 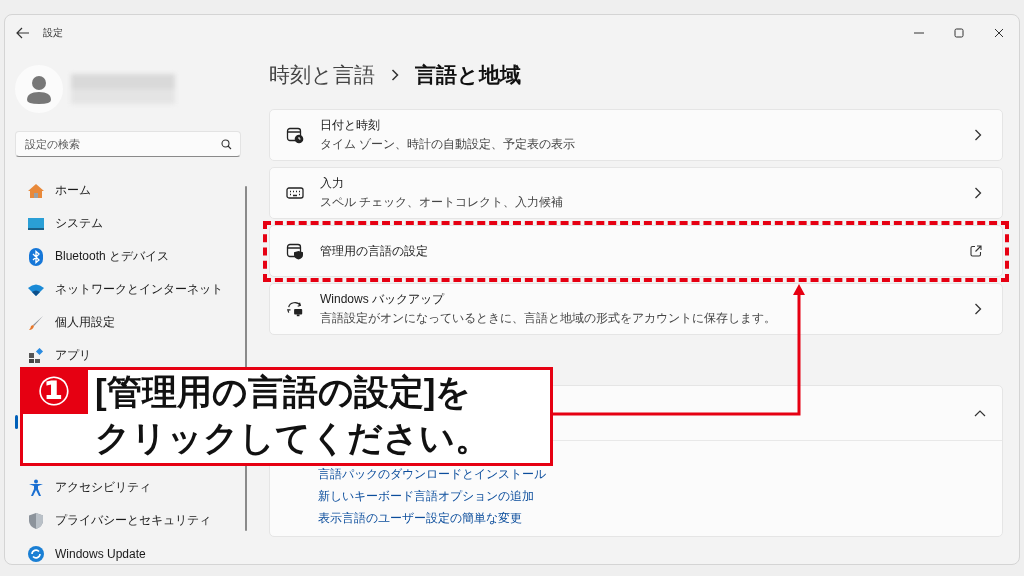 What do you see at coordinates (283, 391) in the screenshot?
I see `callout-text: [管理用の言語の設定]を` at bounding box center [283, 391].